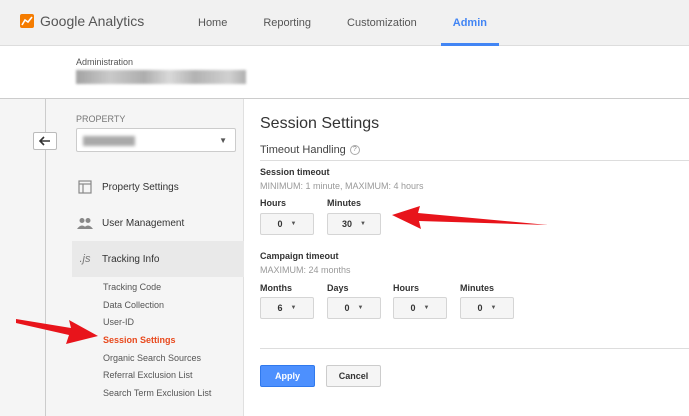 Image resolution: width=689 pixels, height=416 pixels. What do you see at coordinates (157, 394) in the screenshot?
I see `submenu-search-term-exclusion-list: Search Term Exclusion List` at bounding box center [157, 394].